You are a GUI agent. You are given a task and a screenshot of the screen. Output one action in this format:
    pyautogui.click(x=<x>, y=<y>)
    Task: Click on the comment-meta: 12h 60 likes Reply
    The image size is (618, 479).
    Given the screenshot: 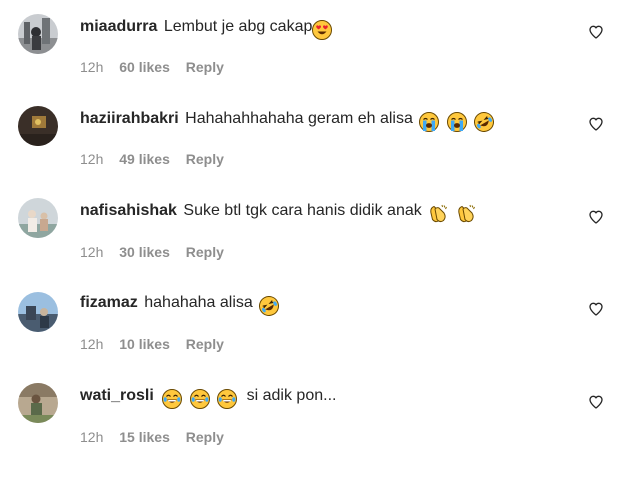 What is the action you would take?
    pyautogui.click(x=158, y=67)
    